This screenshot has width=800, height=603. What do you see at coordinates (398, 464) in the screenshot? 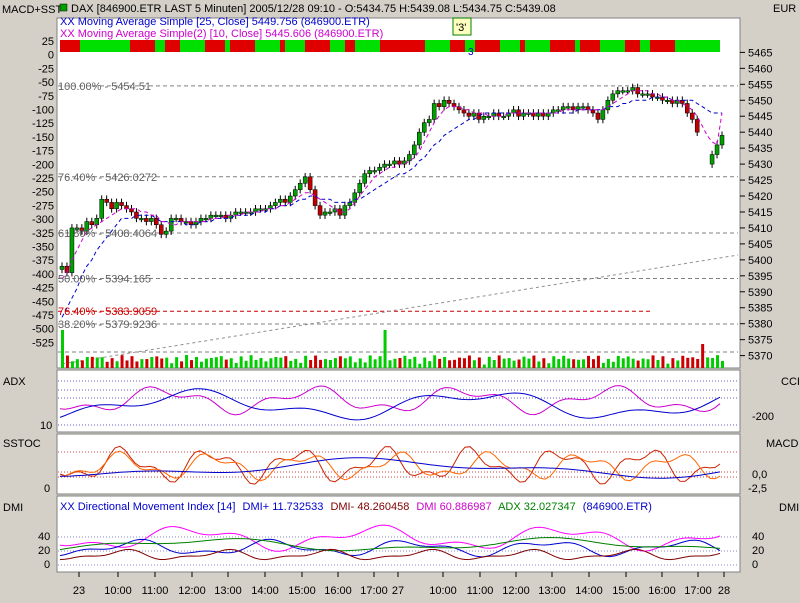
I see `sstoc-panel` at bounding box center [398, 464].